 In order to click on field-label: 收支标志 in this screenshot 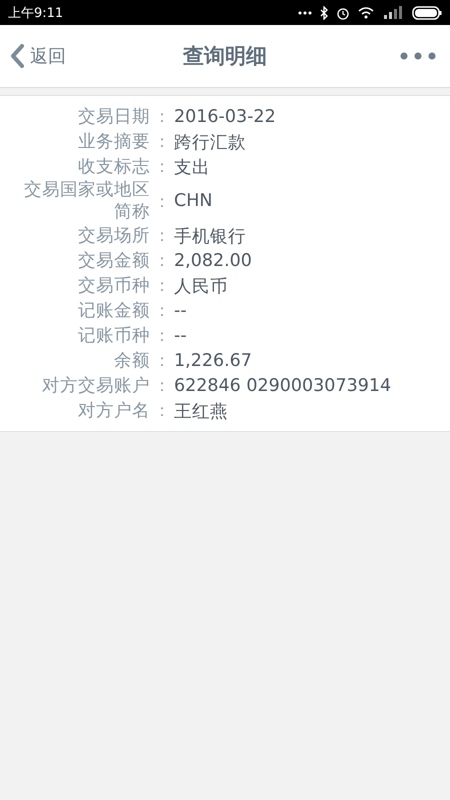, I will do `click(113, 167)`.